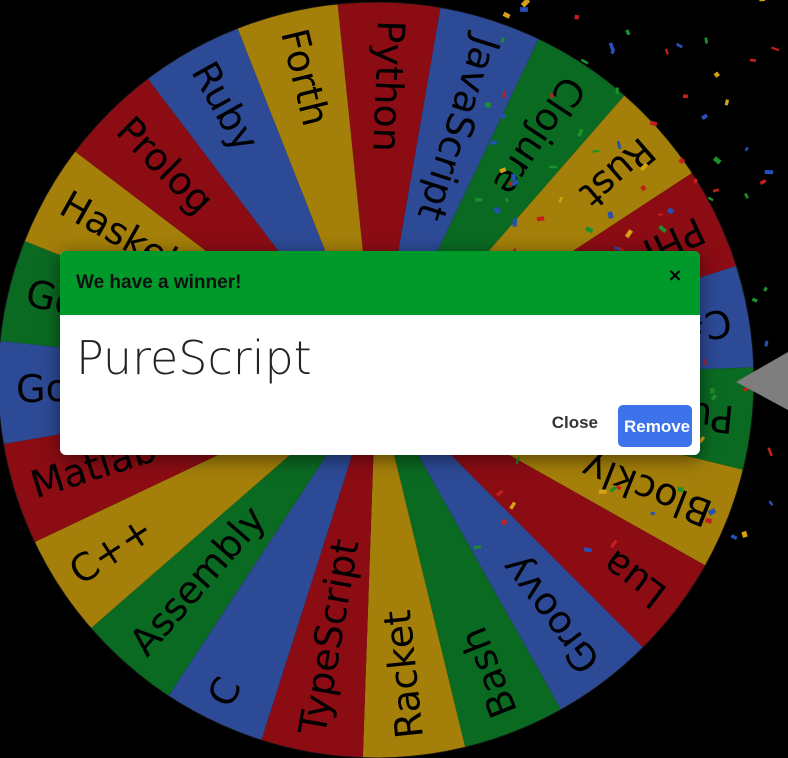 Image resolution: width=788 pixels, height=758 pixels. I want to click on wheel-segment-label: Python, so click(388, 86).